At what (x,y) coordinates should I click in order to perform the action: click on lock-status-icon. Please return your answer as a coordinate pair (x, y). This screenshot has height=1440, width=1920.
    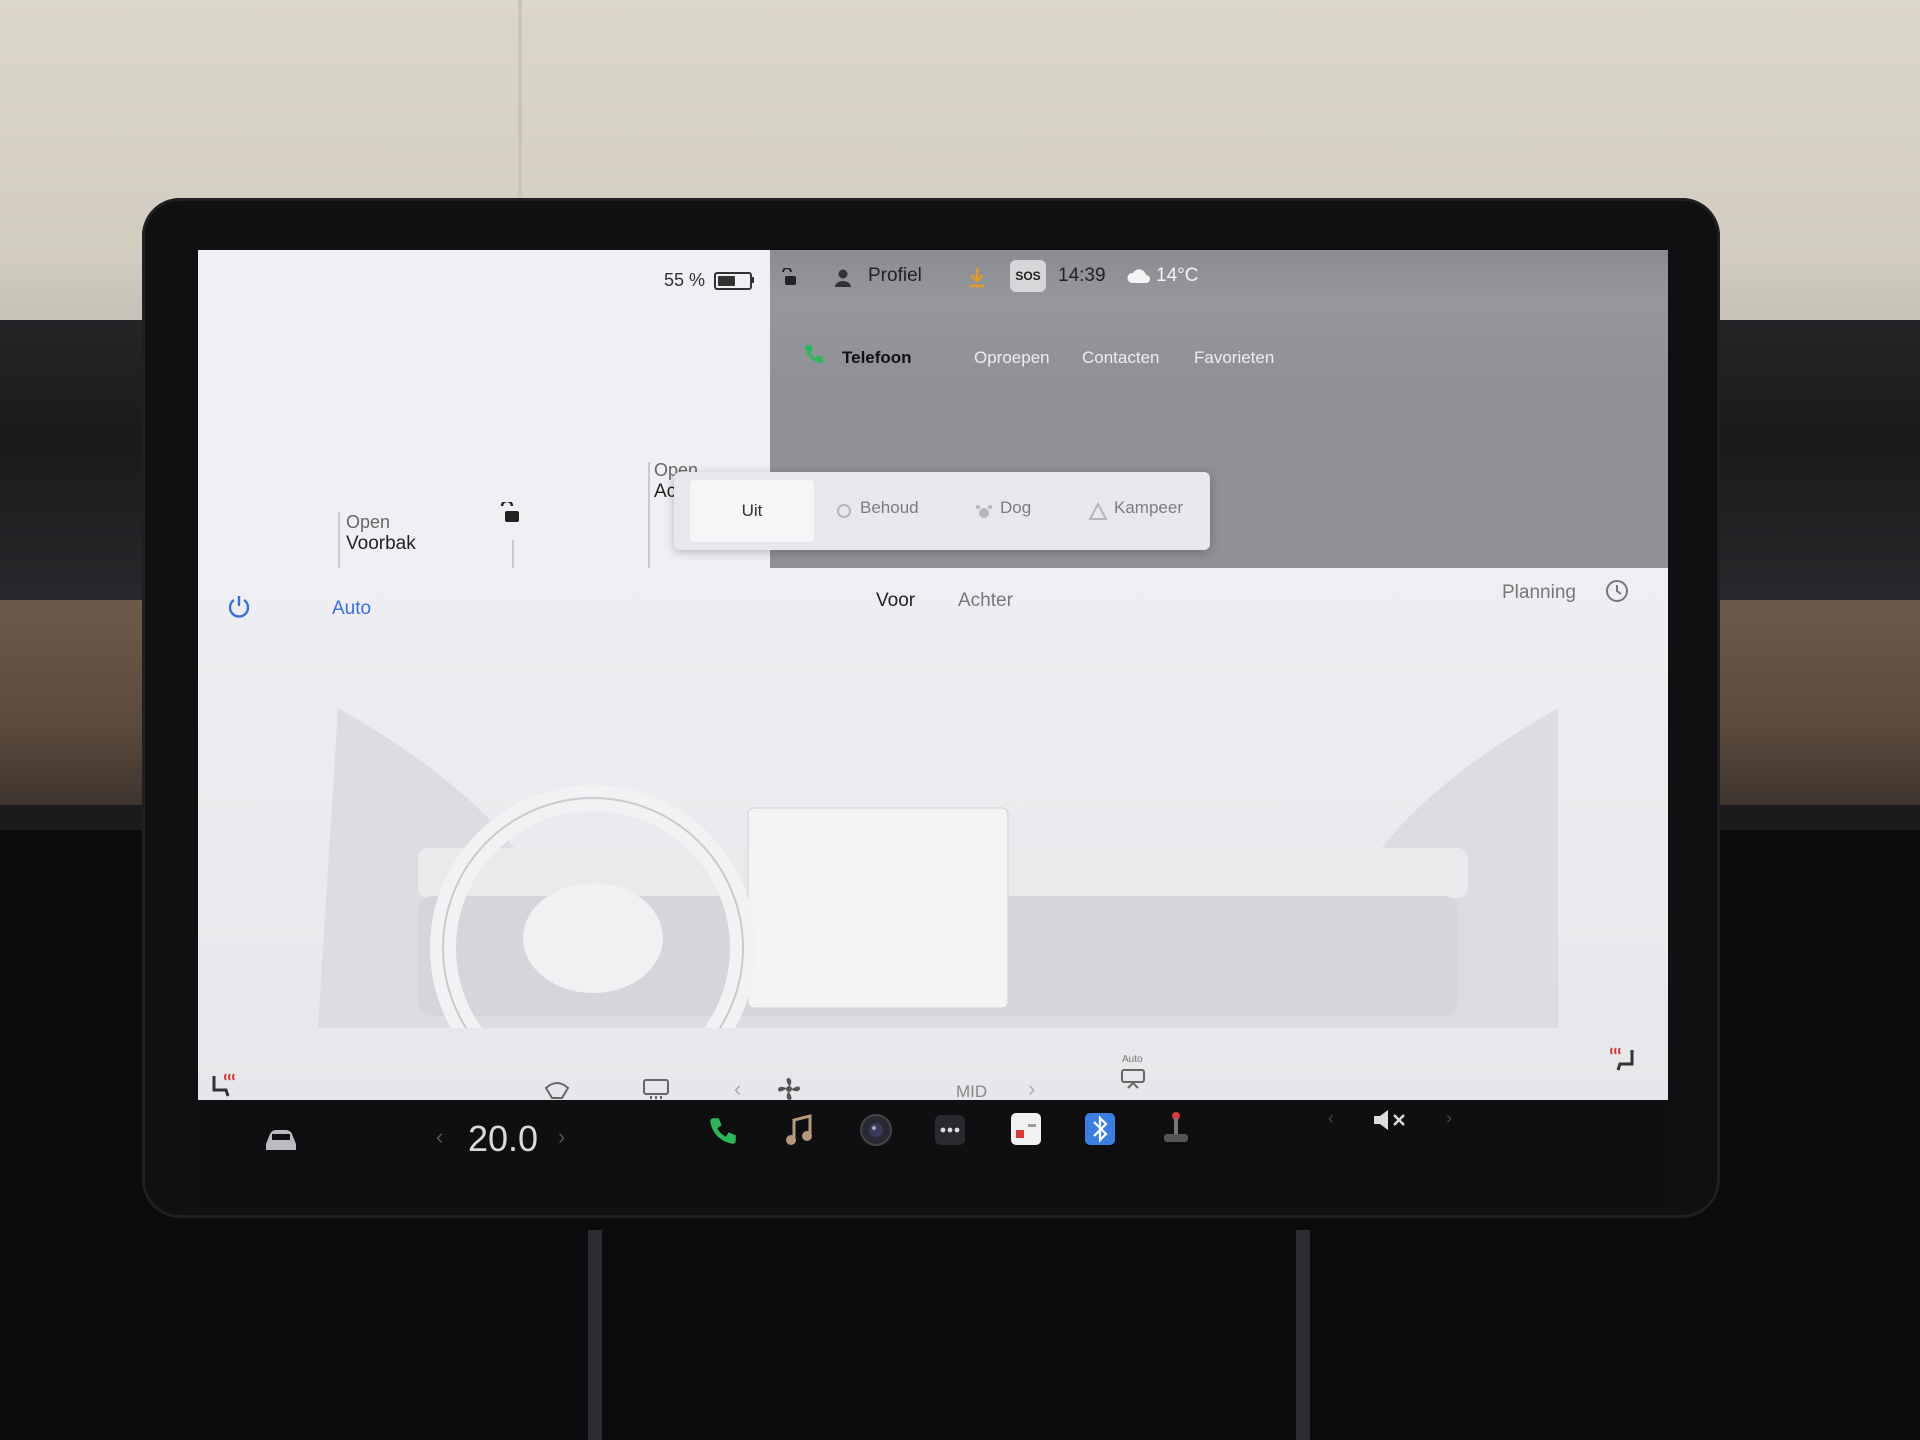
    Looking at the image, I should click on (789, 277).